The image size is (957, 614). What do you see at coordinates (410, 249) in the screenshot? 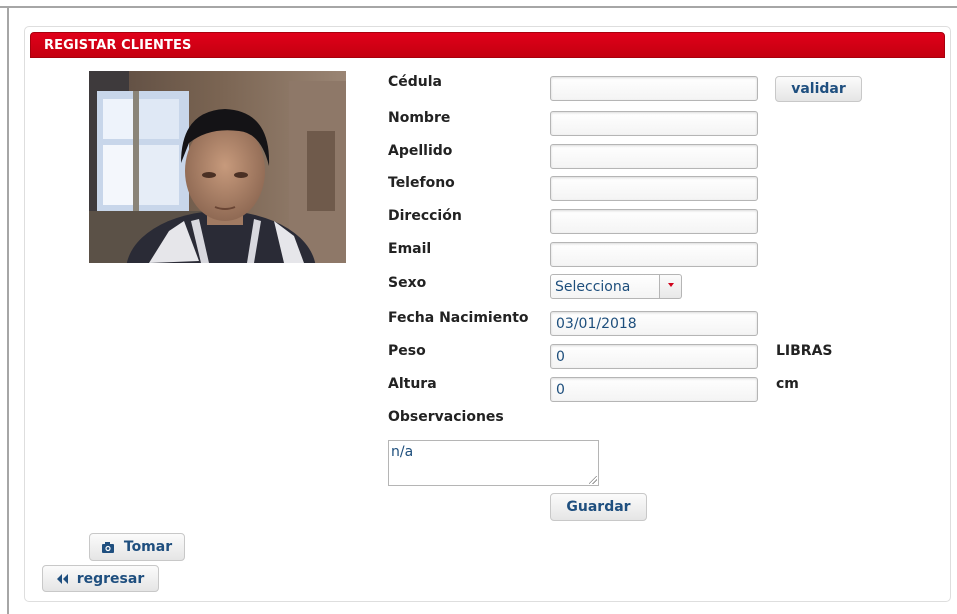
I see `email-label: Email` at bounding box center [410, 249].